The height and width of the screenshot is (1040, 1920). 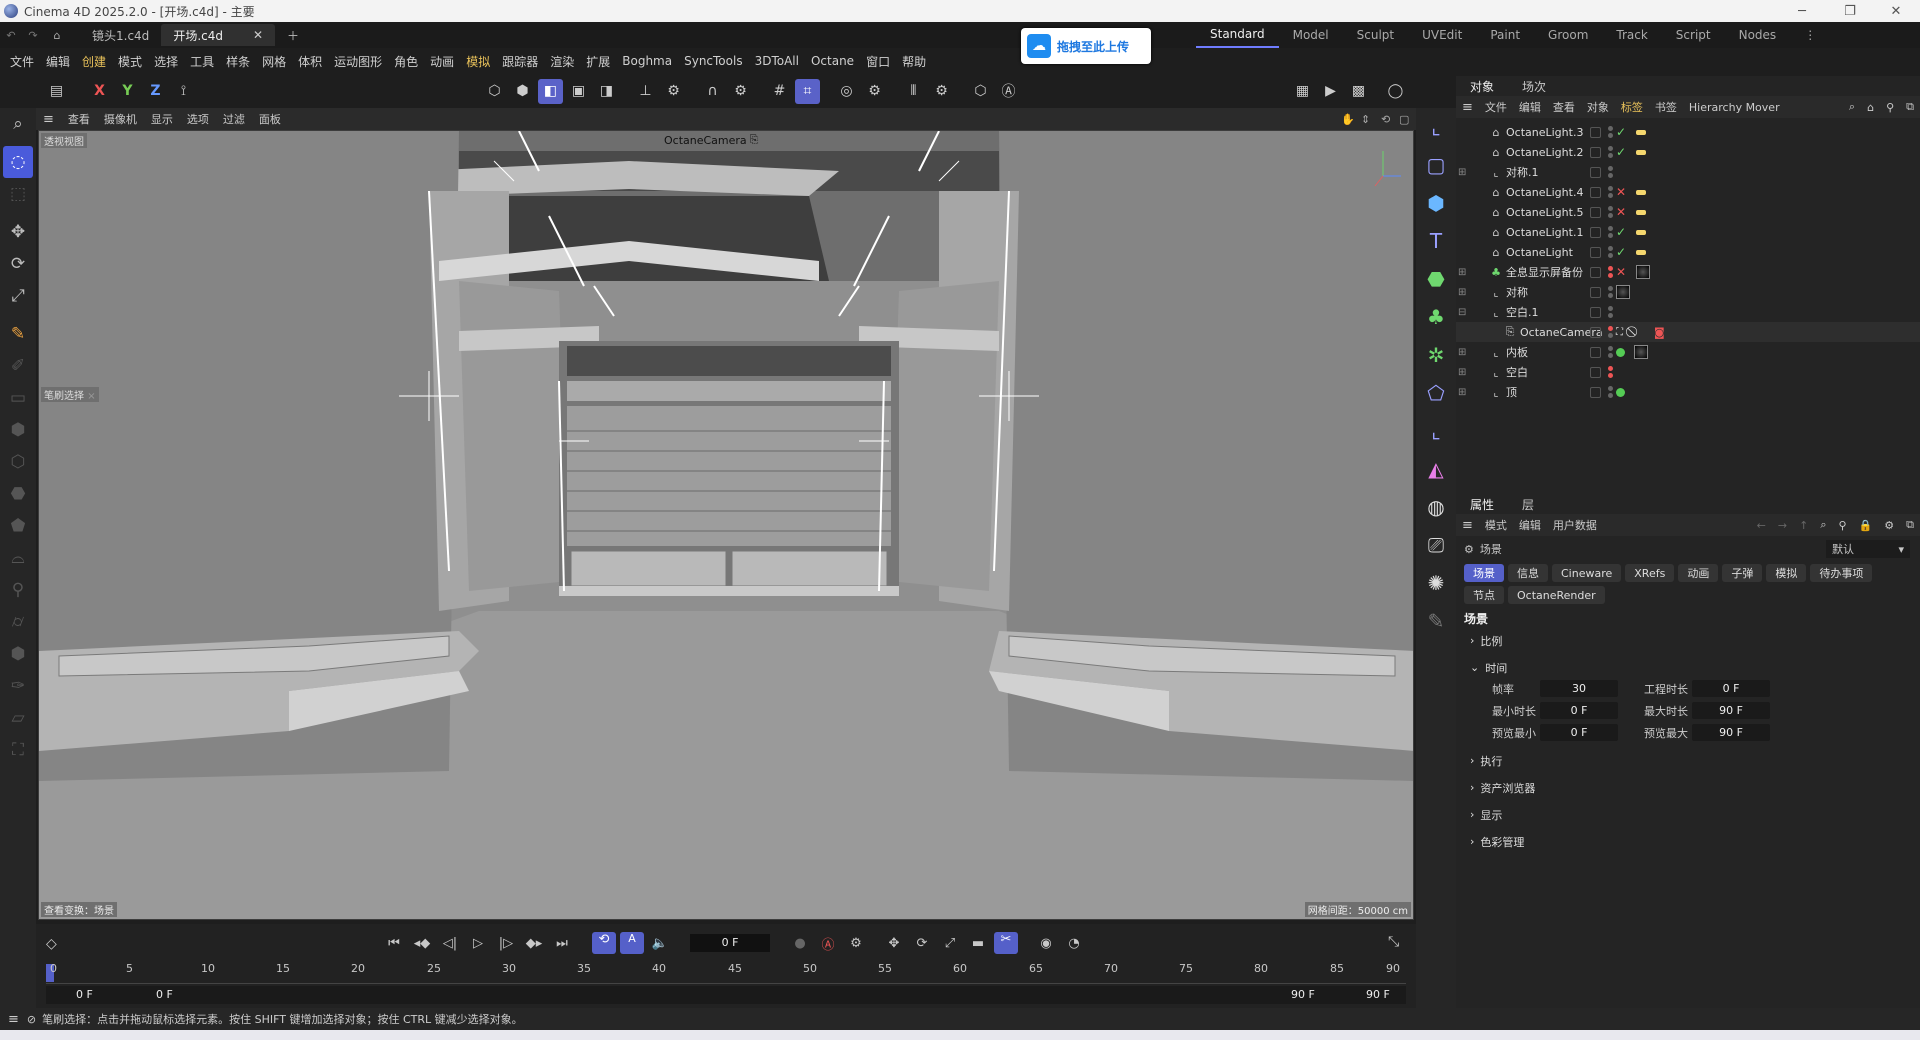 What do you see at coordinates (846, 91) in the screenshot?
I see `solo-icon: ◎` at bounding box center [846, 91].